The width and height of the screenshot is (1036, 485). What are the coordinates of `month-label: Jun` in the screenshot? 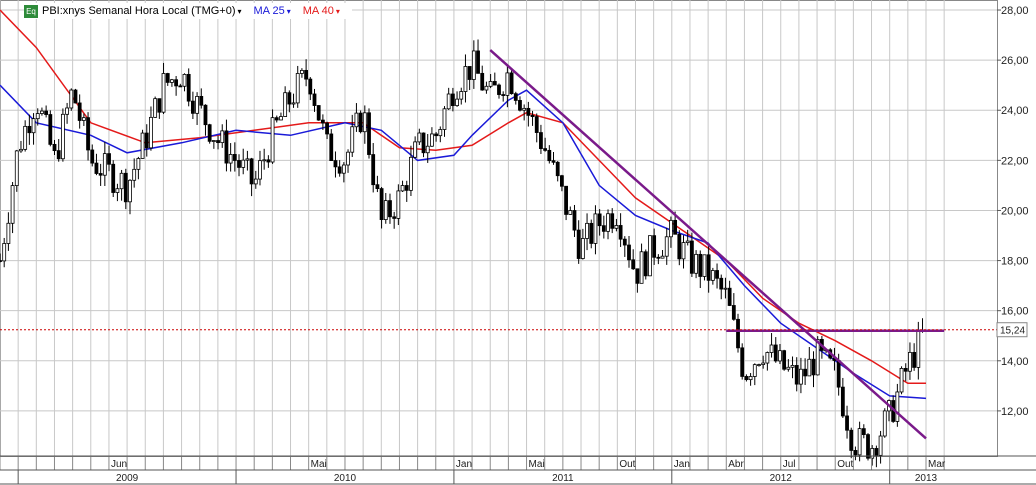 It's located at (119, 464).